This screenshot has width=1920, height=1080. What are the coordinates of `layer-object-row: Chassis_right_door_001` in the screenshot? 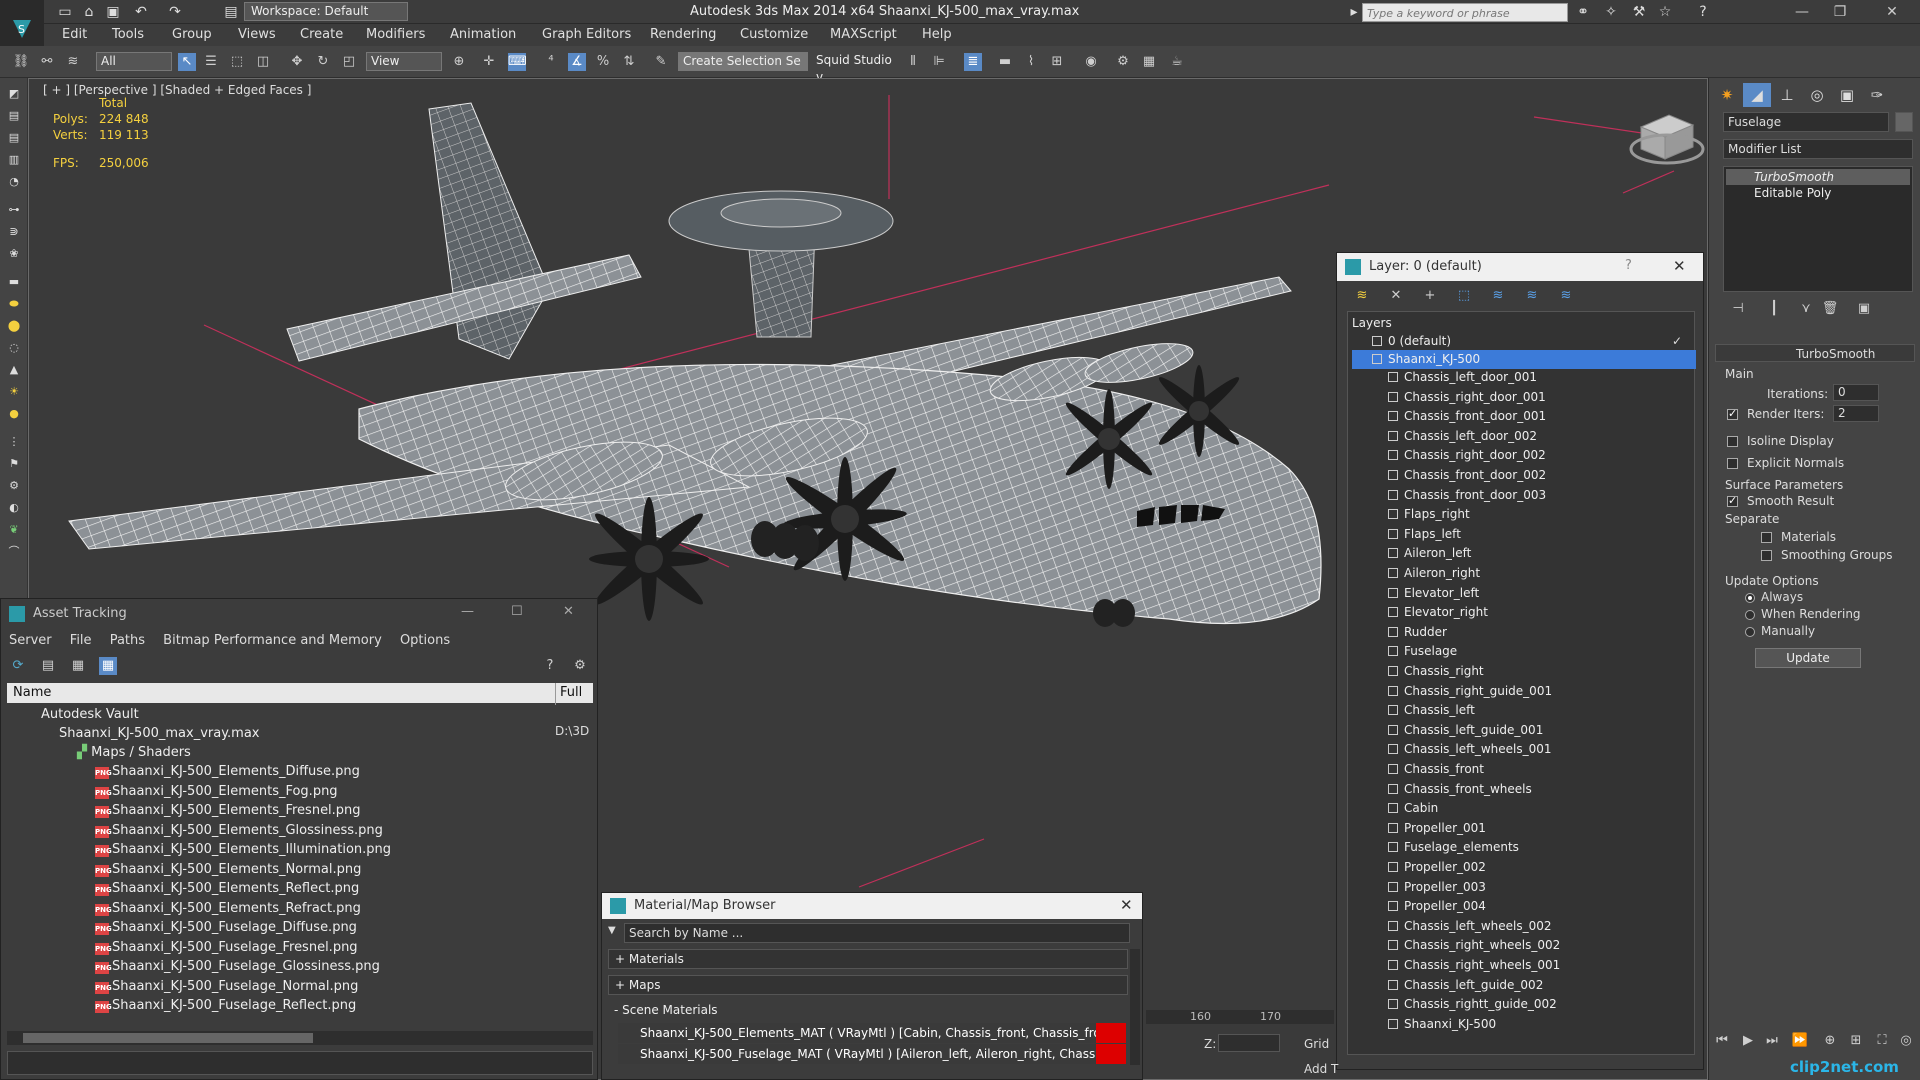 It's located at (1524, 397).